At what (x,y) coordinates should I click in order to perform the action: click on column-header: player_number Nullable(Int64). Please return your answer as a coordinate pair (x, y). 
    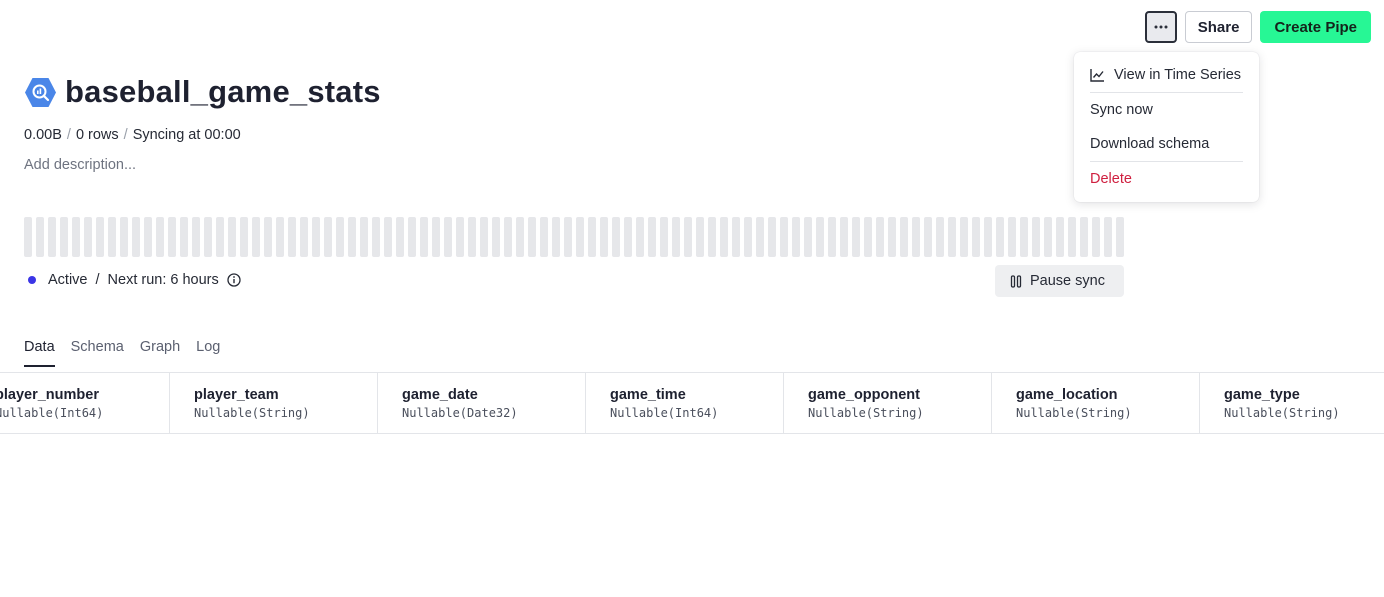
    Looking at the image, I should click on (85, 403).